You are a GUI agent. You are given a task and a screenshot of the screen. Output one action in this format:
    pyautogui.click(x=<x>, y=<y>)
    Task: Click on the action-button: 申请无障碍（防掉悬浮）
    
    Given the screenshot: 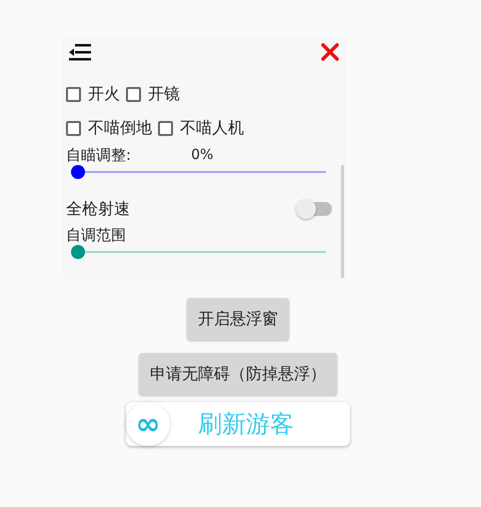 What is the action you would take?
    pyautogui.click(x=238, y=374)
    